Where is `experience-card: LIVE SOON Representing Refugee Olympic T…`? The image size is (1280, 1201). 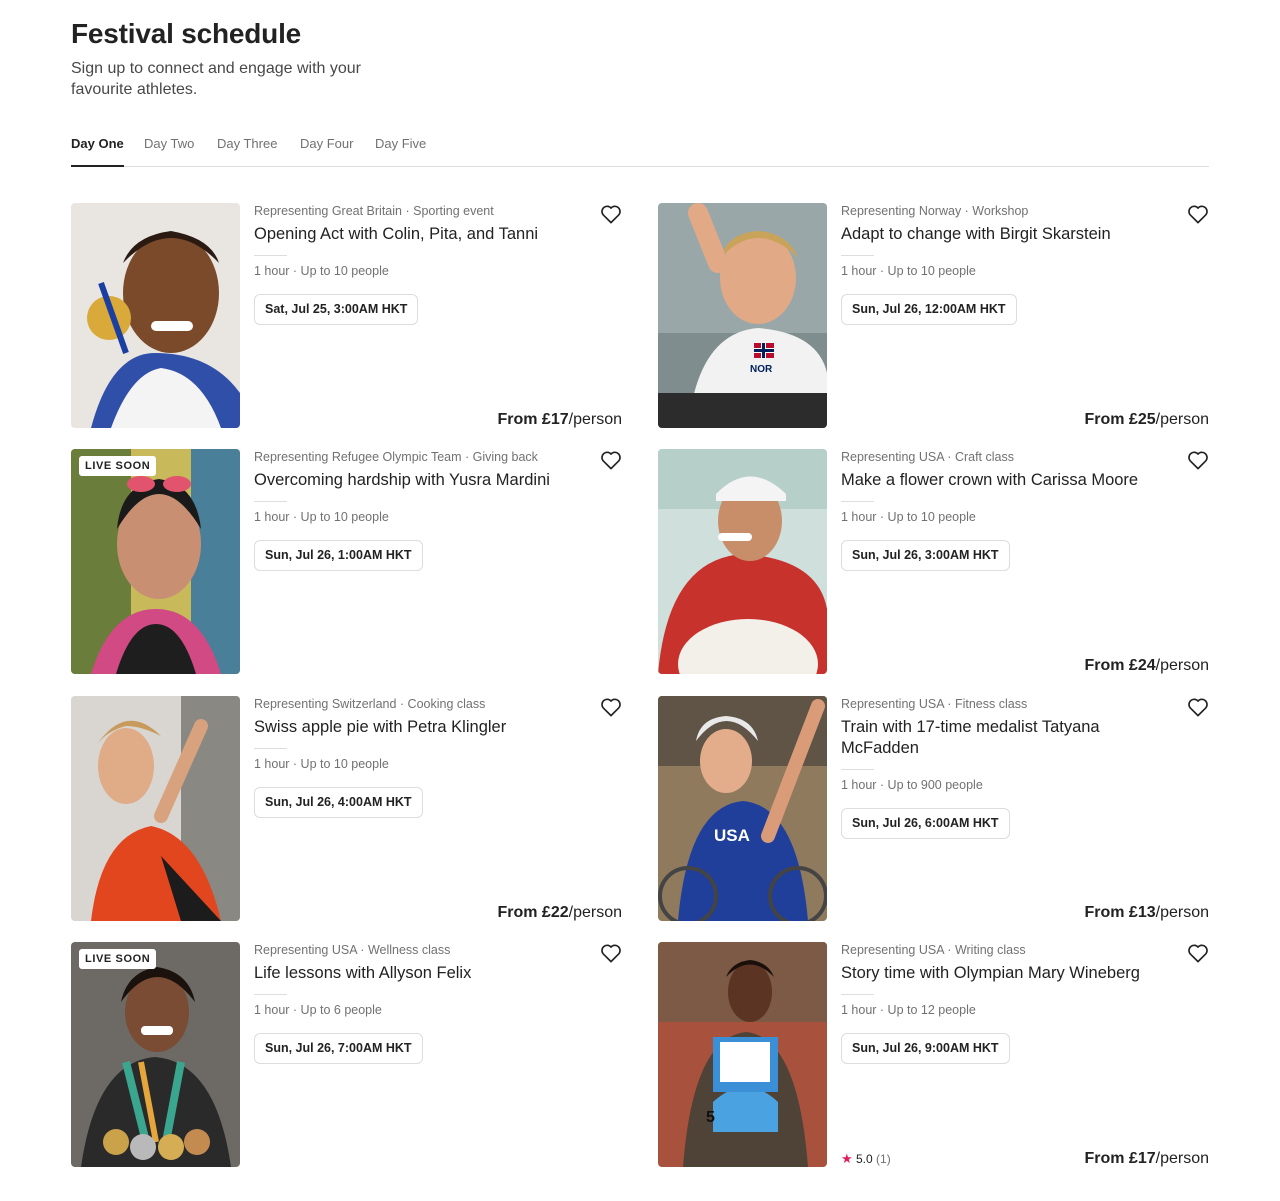 experience-card: LIVE SOON Representing Refugee Olympic T… is located at coordinates (346, 562).